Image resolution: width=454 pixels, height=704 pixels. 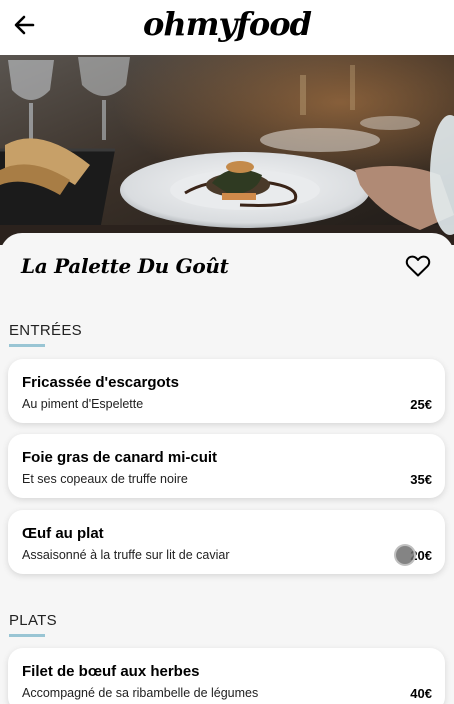 What do you see at coordinates (421, 693) in the screenshot?
I see `dish-price: 40€` at bounding box center [421, 693].